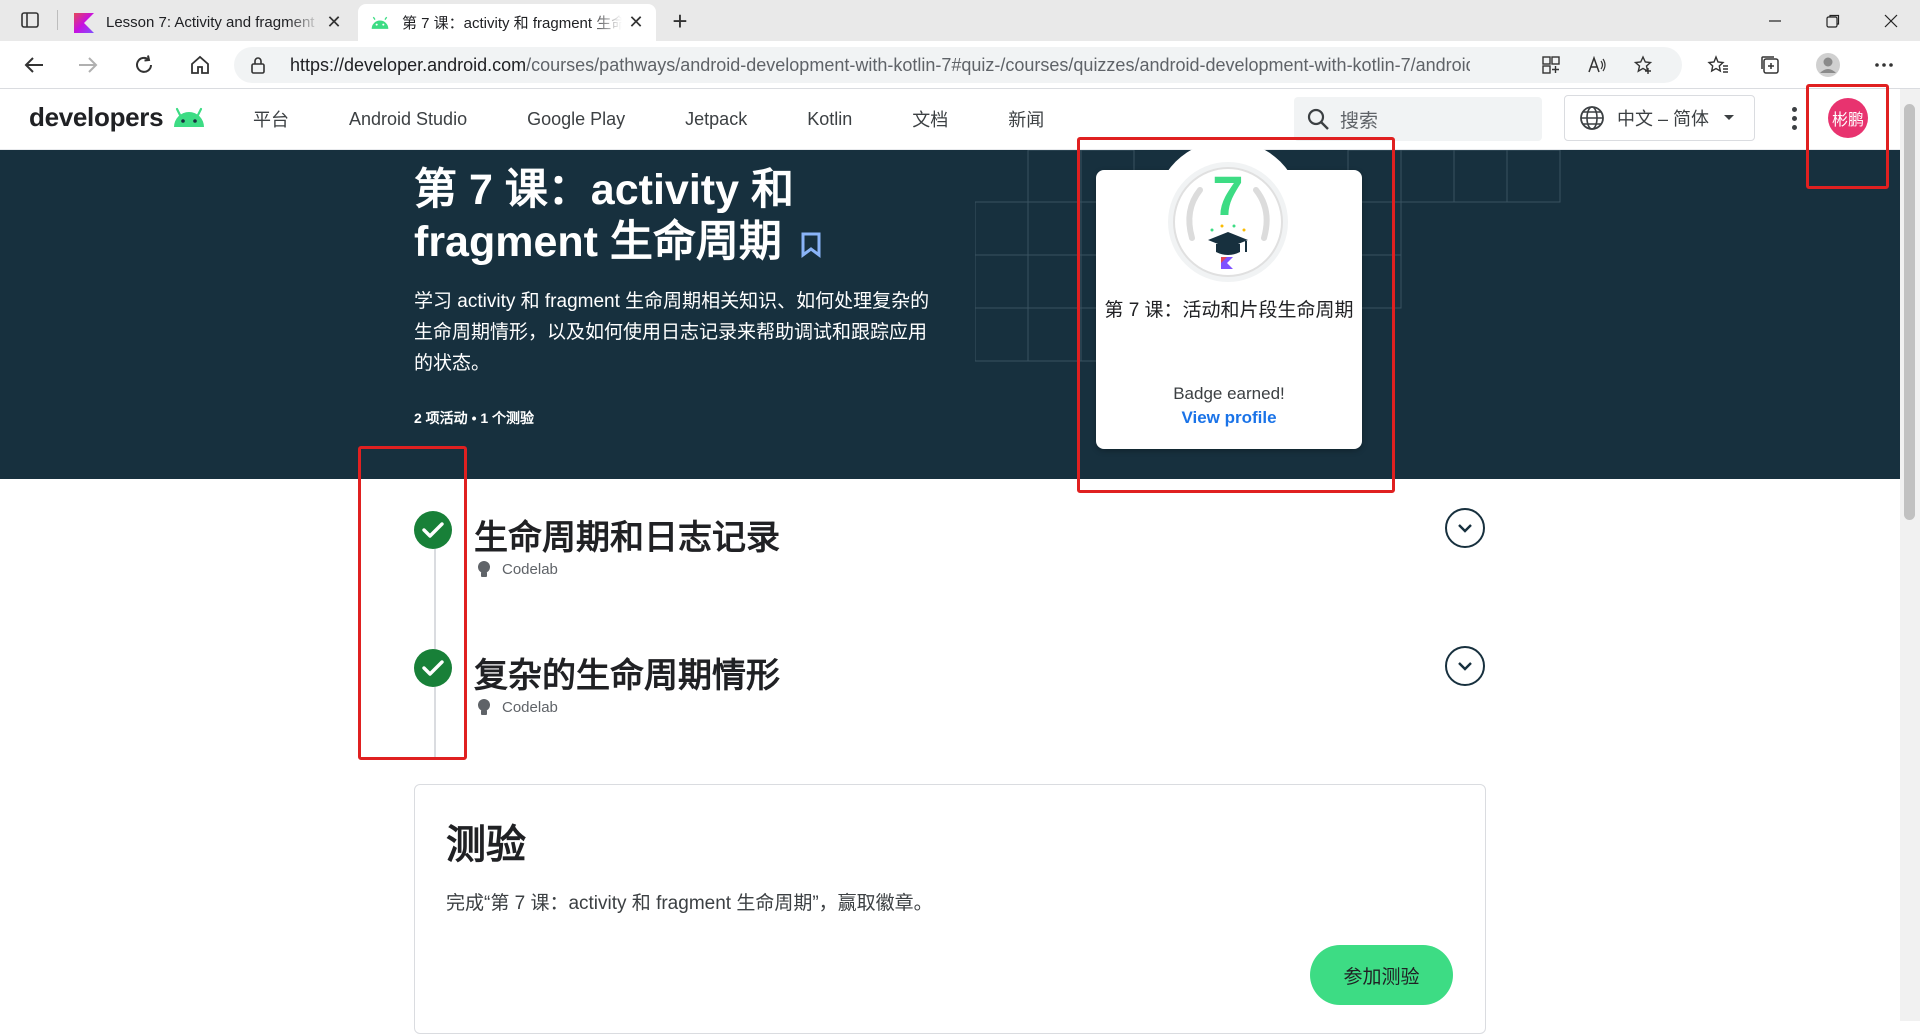  I want to click on annotation-box-badge, so click(1236, 315).